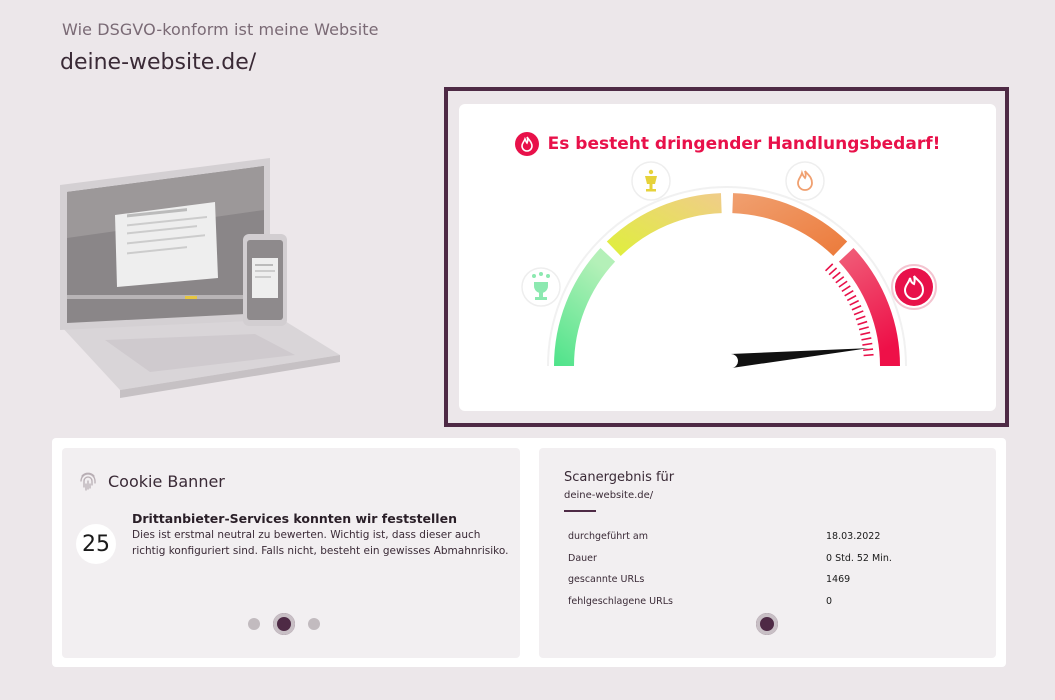  I want to click on scan-value: 18.03.2022, so click(853, 537).